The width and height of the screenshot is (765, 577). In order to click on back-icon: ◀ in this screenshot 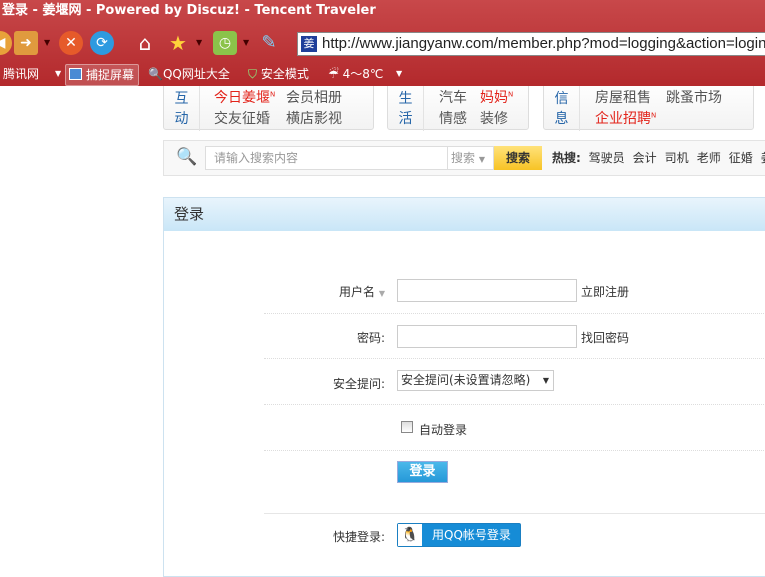, I will do `click(6, 43)`.